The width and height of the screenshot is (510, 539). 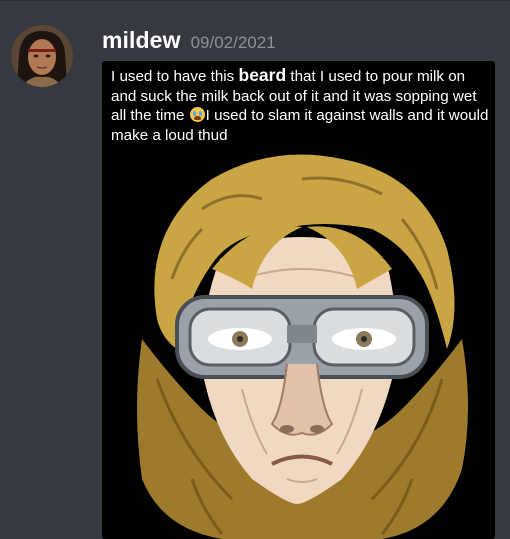 What do you see at coordinates (262, 75) in the screenshot?
I see `caption-highlight-word: beard` at bounding box center [262, 75].